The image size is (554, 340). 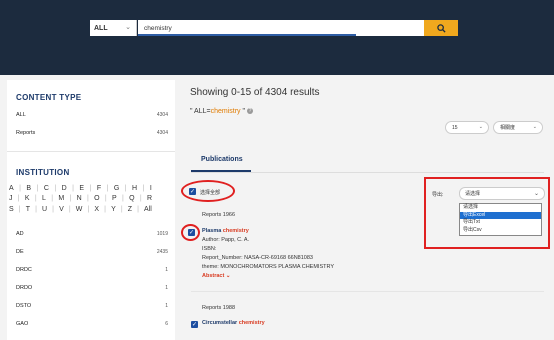 What do you see at coordinates (467, 127) in the screenshot?
I see `page-size-select: 15 ⌄` at bounding box center [467, 127].